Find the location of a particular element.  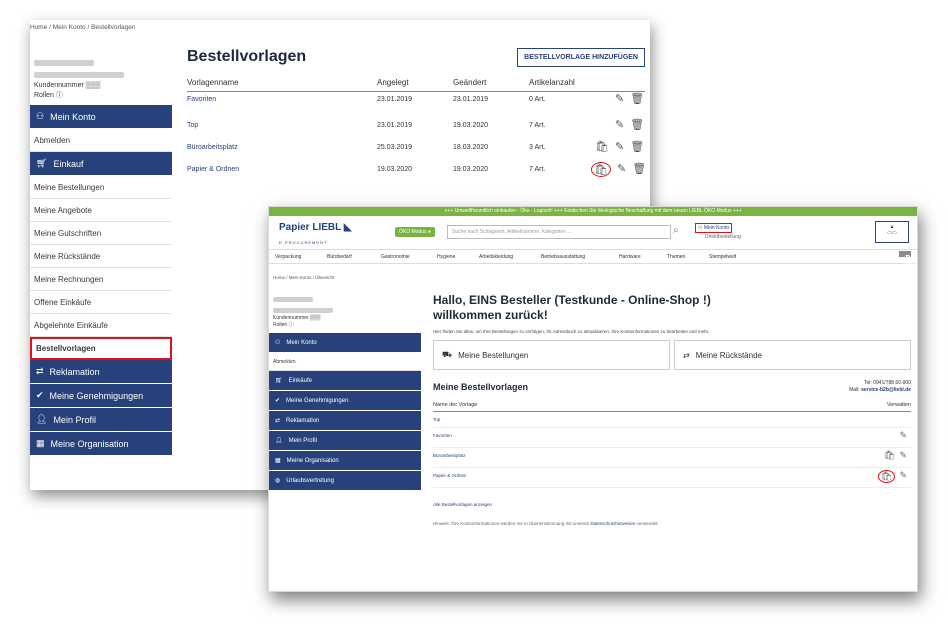

template-link: Papier & Ordnen is located at coordinates (450, 475).